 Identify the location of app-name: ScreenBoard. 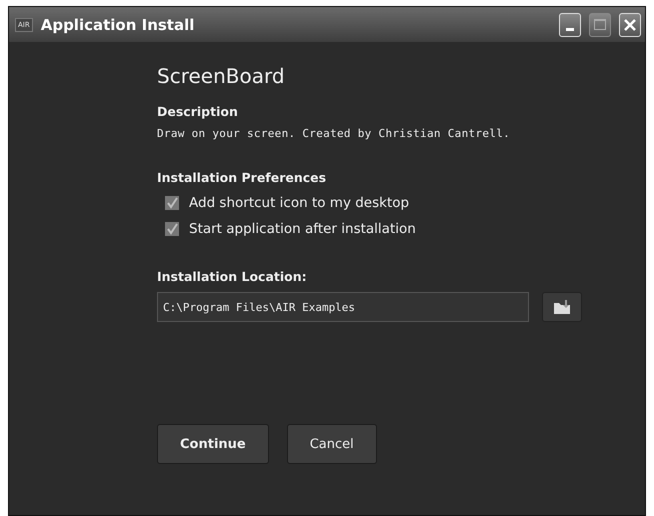
(221, 76).